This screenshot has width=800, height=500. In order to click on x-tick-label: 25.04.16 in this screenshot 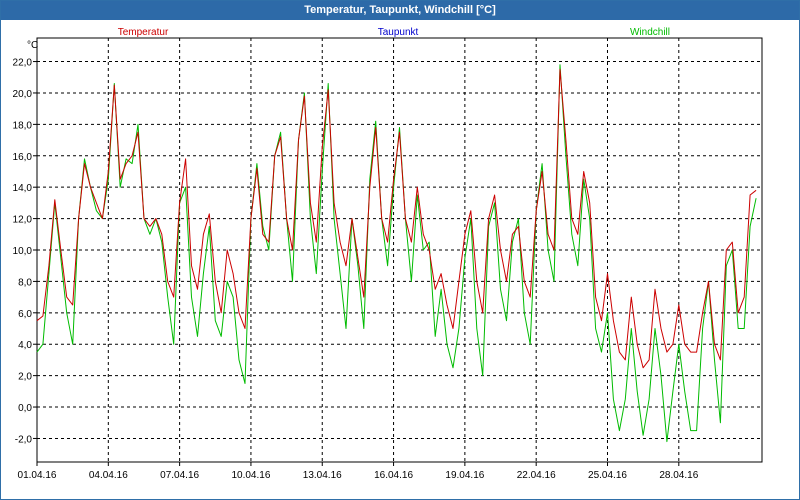, I will do `click(607, 475)`.